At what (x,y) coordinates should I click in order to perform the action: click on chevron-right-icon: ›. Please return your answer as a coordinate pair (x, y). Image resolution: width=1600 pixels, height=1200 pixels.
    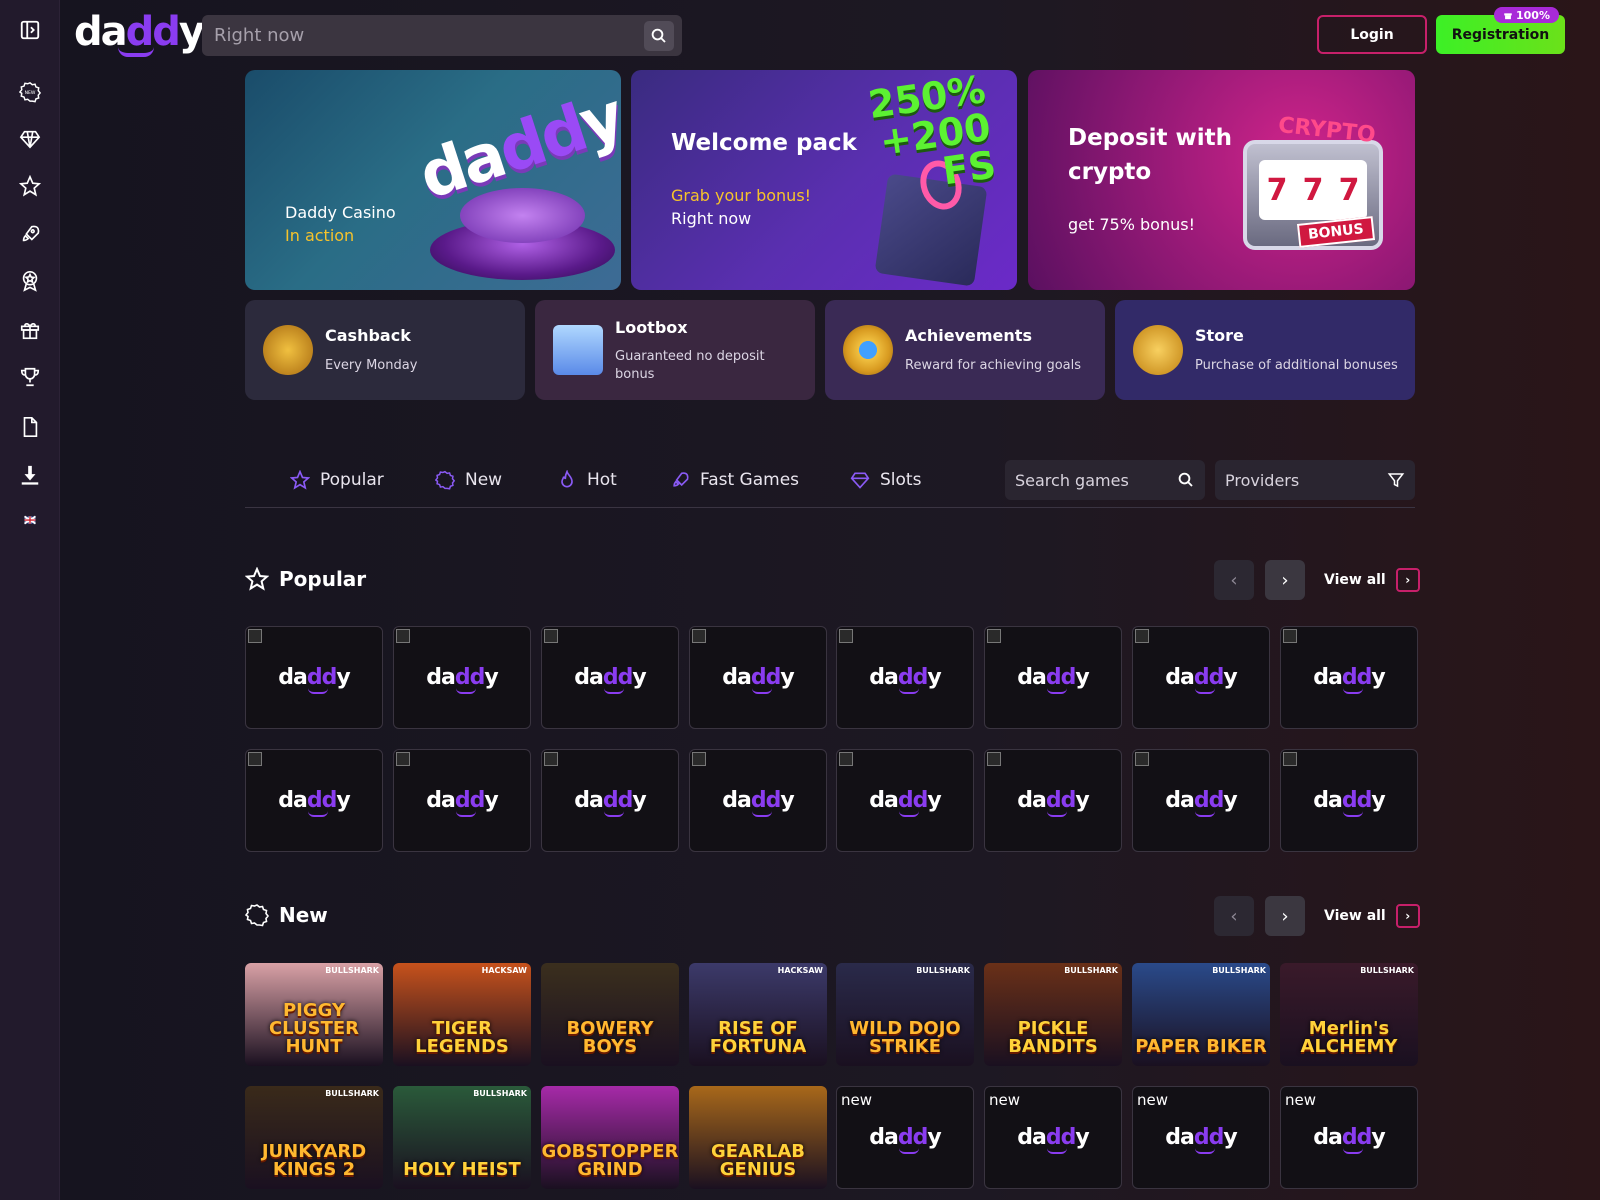
    Looking at the image, I should click on (1407, 916).